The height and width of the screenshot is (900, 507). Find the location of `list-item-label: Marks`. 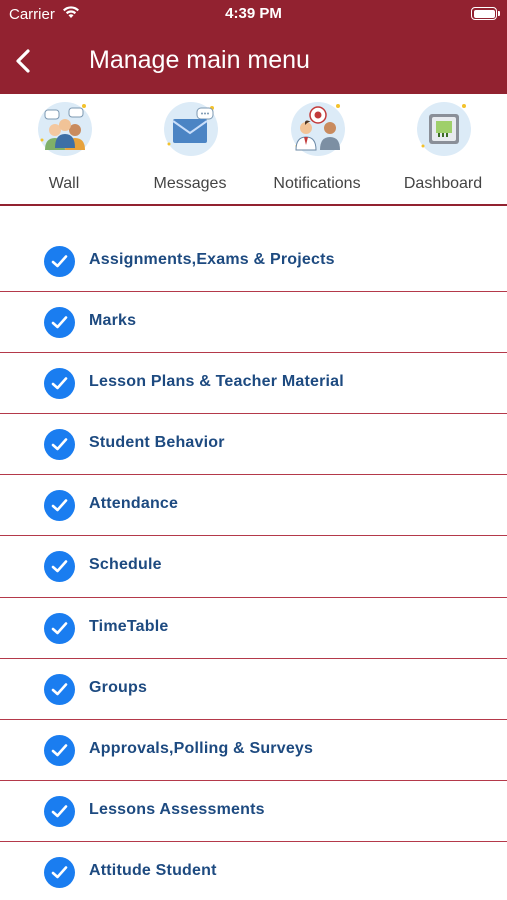

list-item-label: Marks is located at coordinates (113, 321).